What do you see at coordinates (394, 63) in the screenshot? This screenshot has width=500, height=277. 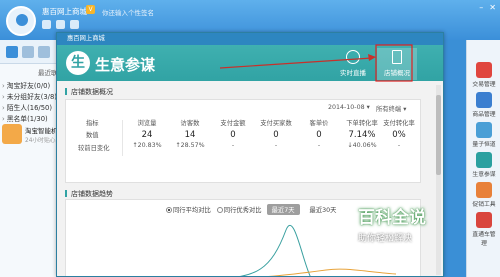 I see `highlight-box` at bounding box center [394, 63].